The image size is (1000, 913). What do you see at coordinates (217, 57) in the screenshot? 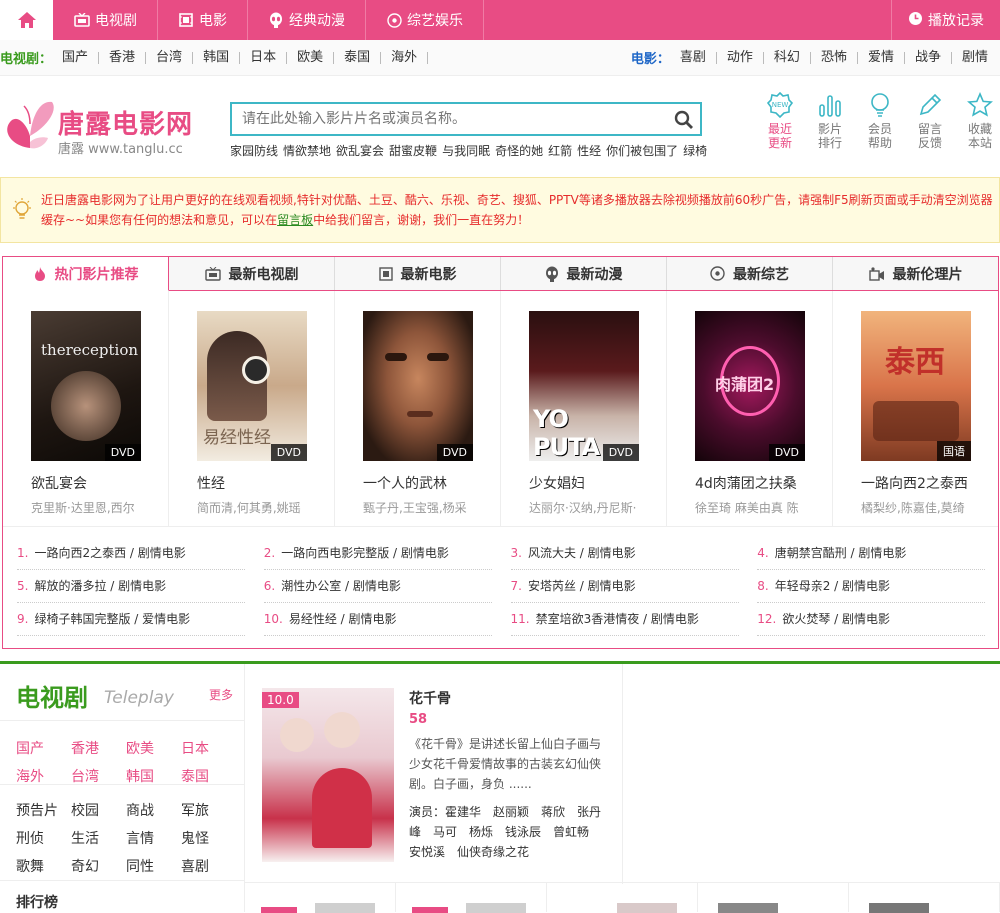
I see `tv-category-link: 韩国` at bounding box center [217, 57].